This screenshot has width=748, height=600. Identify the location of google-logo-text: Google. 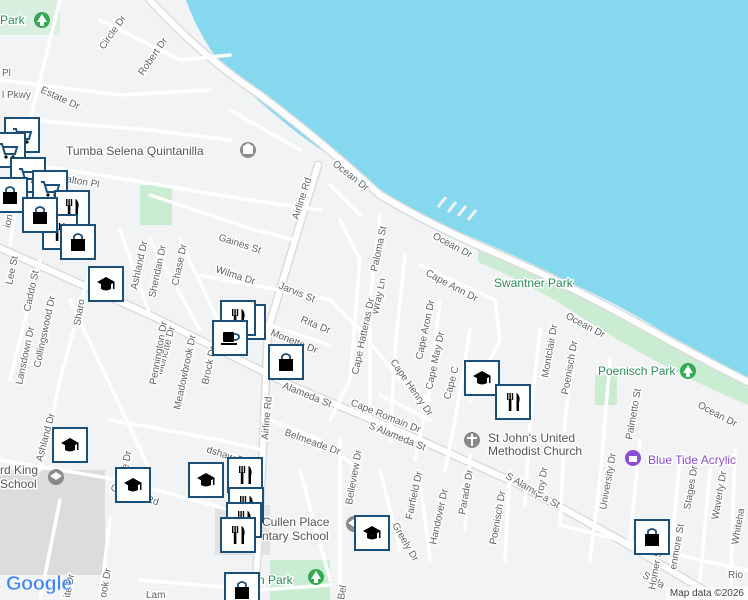
(39, 584).